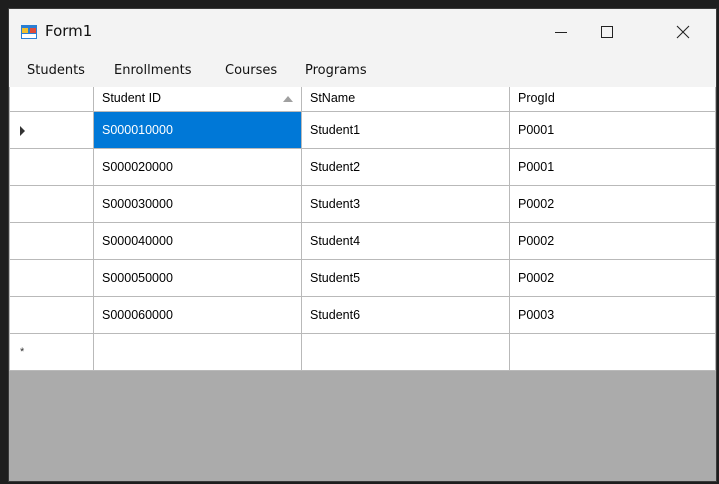 The image size is (719, 484). Describe the element at coordinates (197, 241) in the screenshot. I see `grid-cell-student-id: S000040000` at that location.